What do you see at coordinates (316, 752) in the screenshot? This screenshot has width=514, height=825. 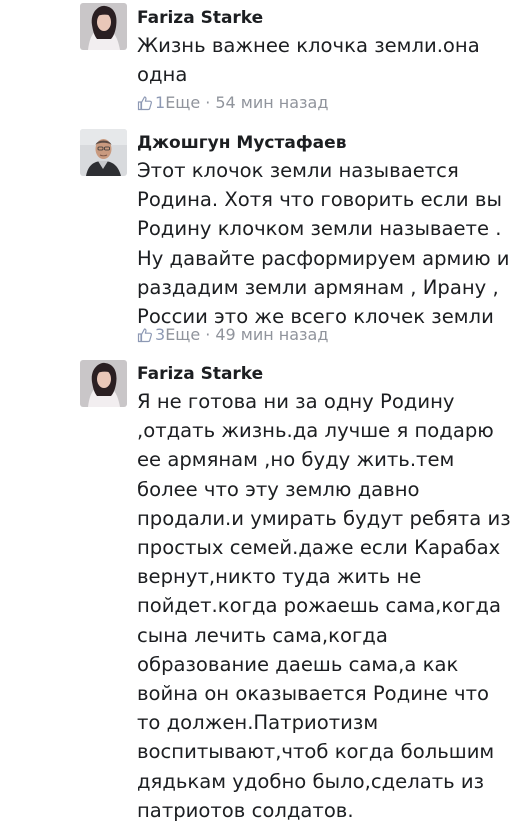 I see `comment-text-line: воспитывают,чтоб когда большим` at bounding box center [316, 752].